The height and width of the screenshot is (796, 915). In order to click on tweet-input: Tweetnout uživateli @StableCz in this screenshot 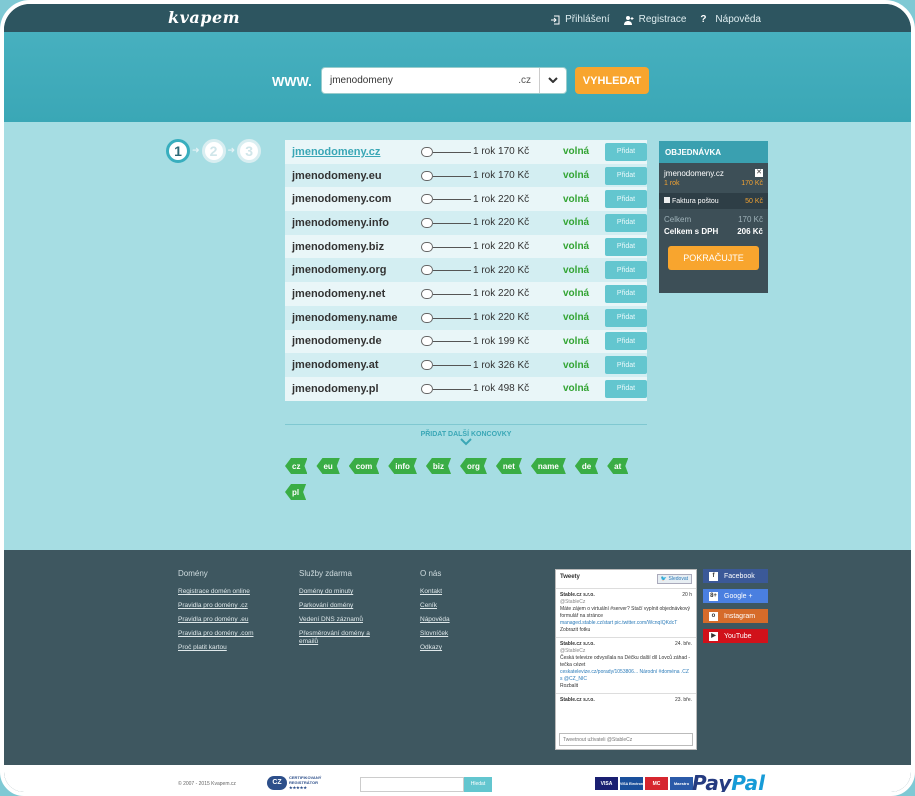, I will do `click(626, 739)`.